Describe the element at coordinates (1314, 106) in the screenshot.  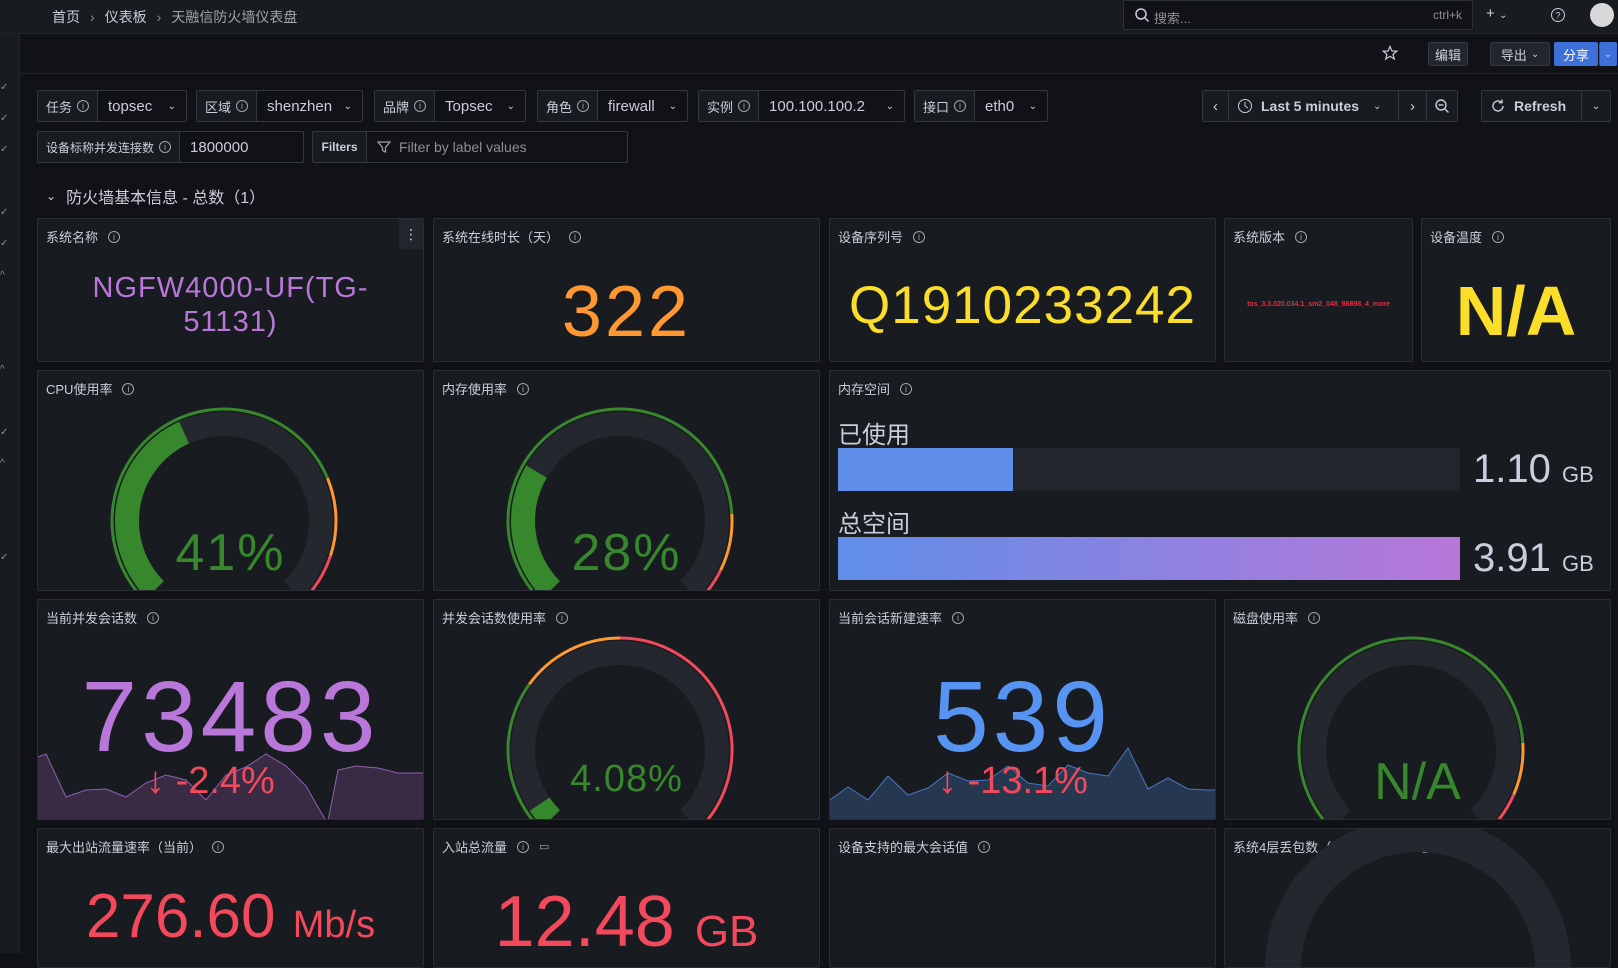
I see `time-range-button: Last 5 minutes ⌄` at that location.